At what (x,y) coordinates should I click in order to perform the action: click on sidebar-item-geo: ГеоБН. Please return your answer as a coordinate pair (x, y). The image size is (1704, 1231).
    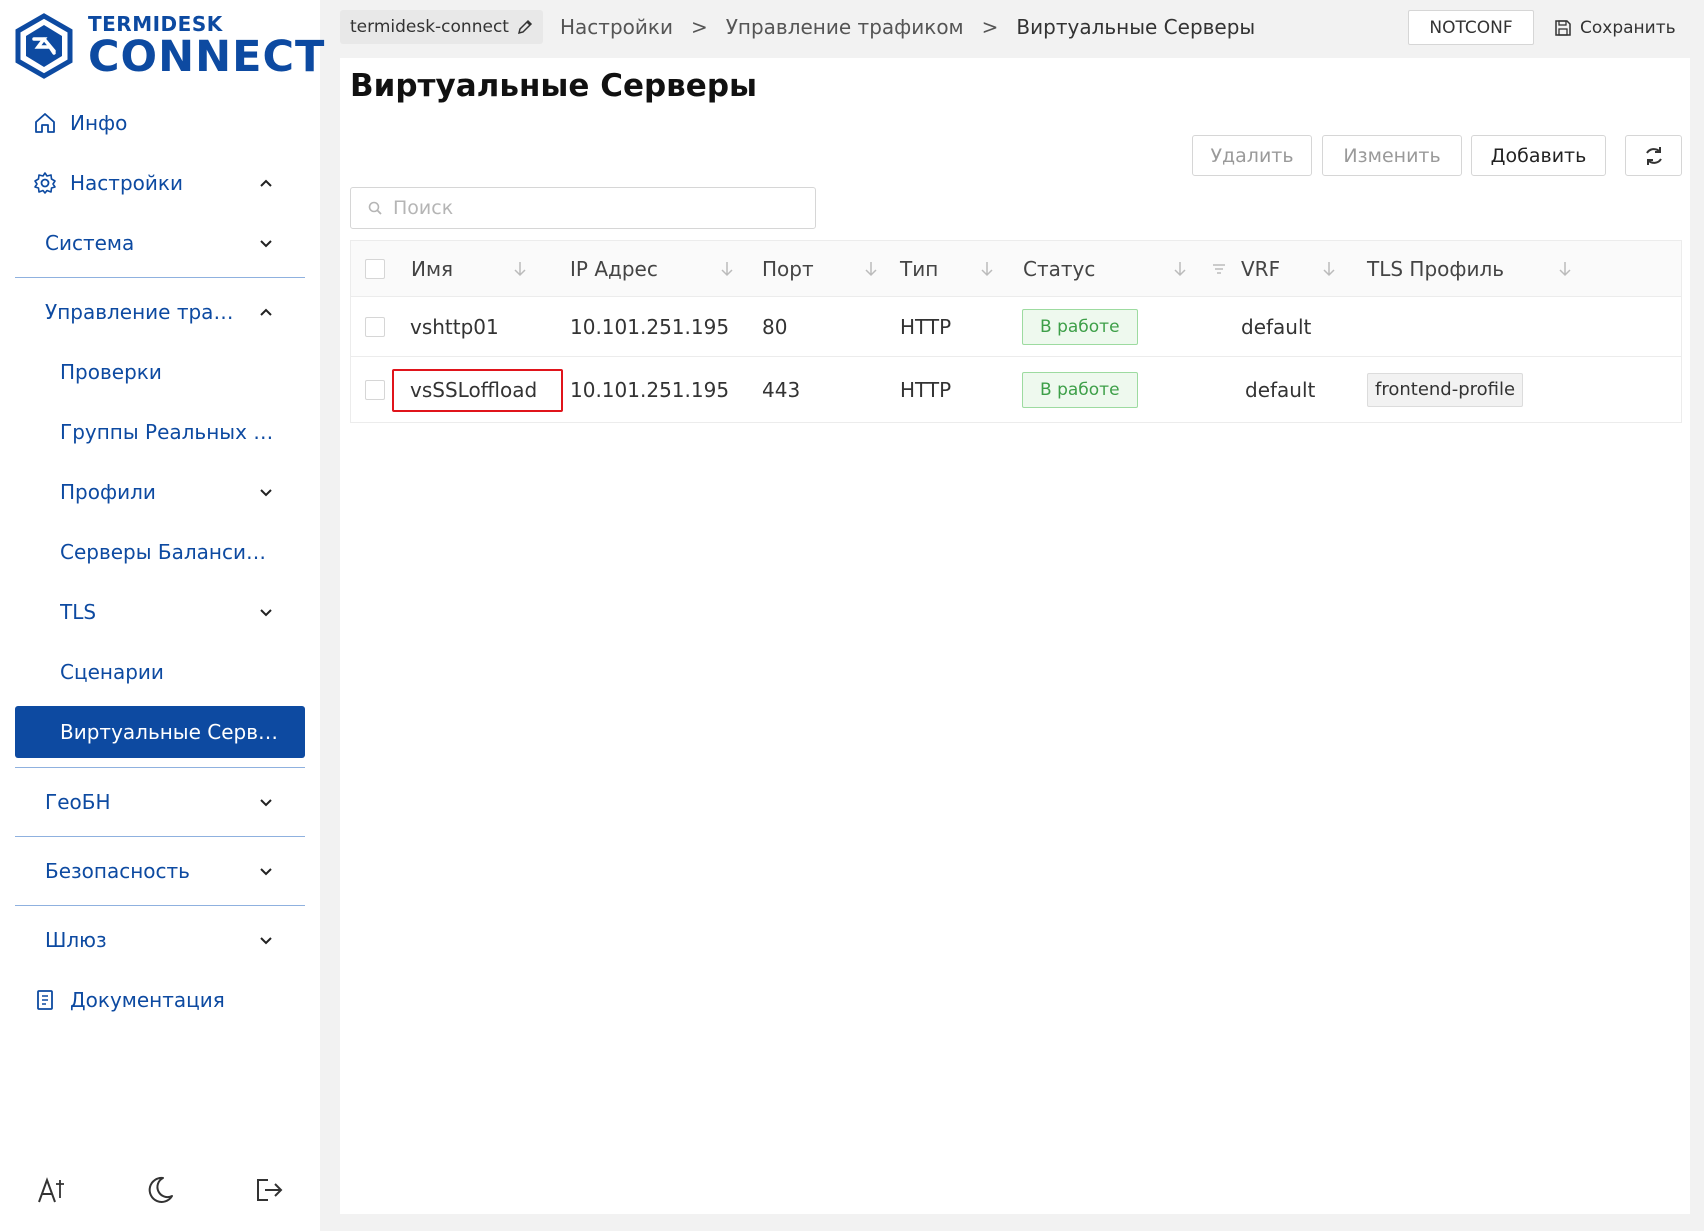
    Looking at the image, I should click on (160, 802).